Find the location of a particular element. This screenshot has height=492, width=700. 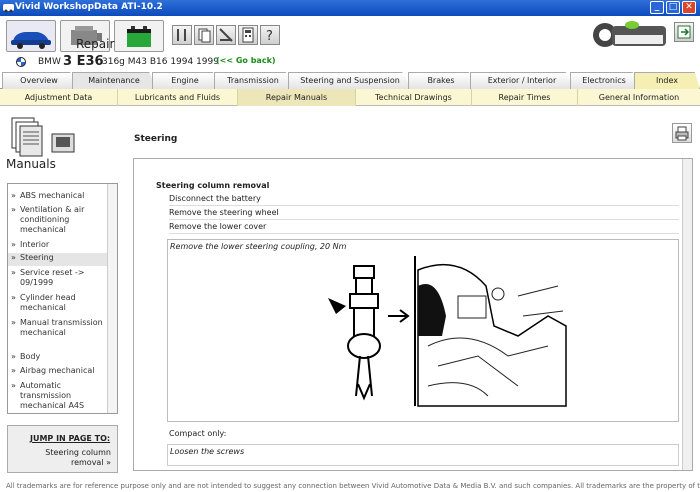

help-button: ? is located at coordinates (270, 35).